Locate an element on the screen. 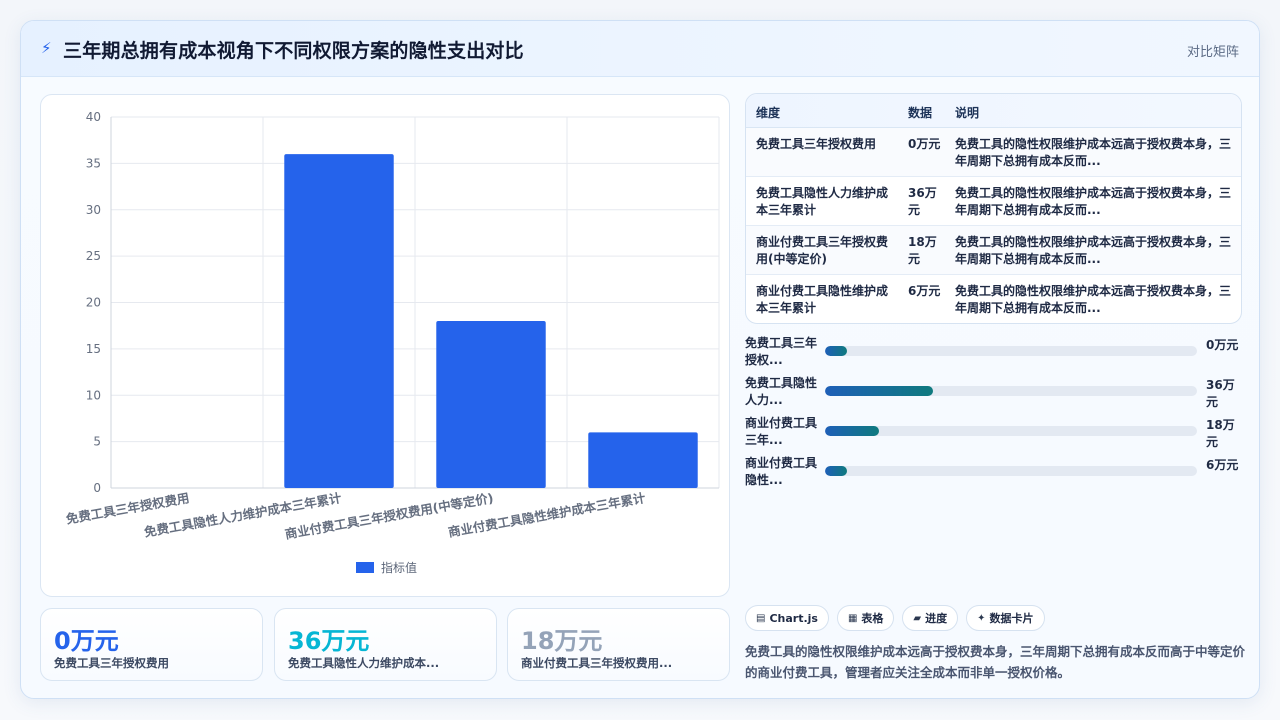  page-title: 三年期总拥有成本视角下不同权限方案的隐性支出对比 is located at coordinates (293, 51).